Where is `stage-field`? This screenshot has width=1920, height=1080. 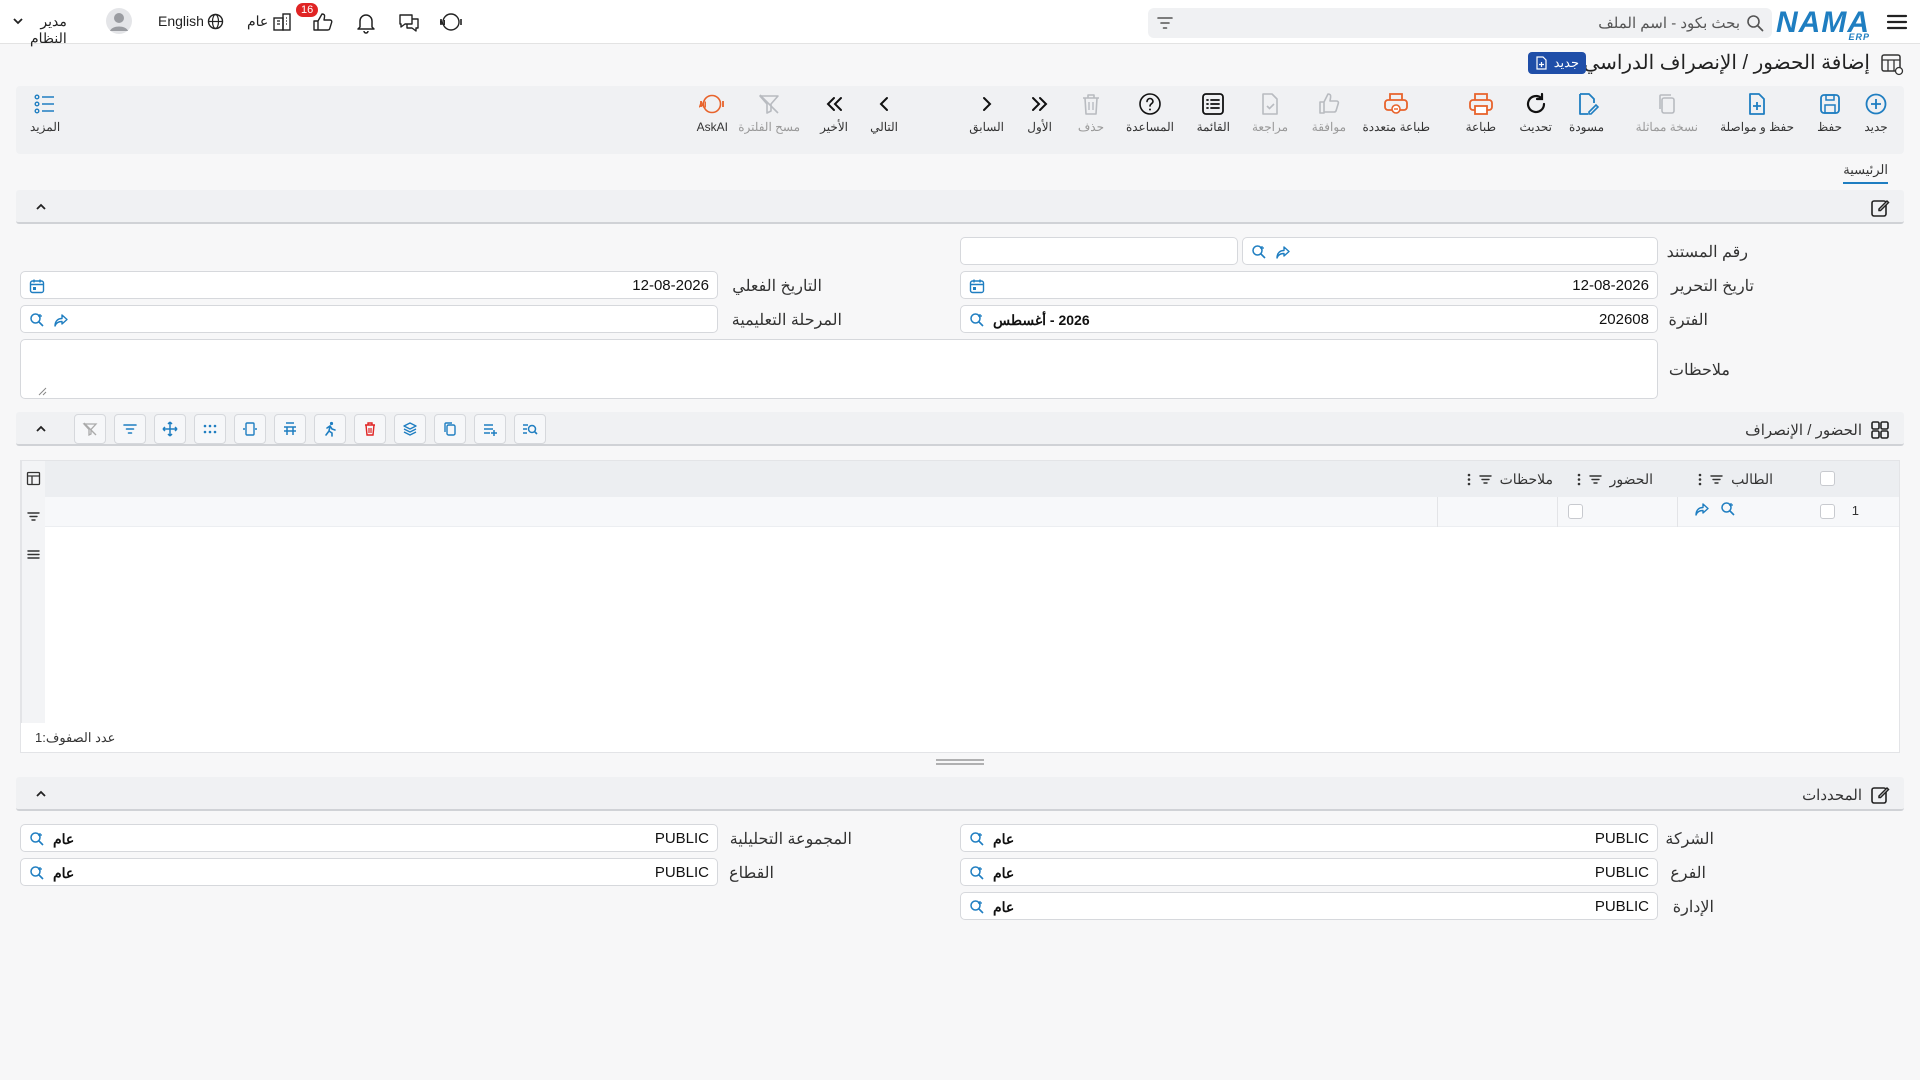
stage-field is located at coordinates (369, 319).